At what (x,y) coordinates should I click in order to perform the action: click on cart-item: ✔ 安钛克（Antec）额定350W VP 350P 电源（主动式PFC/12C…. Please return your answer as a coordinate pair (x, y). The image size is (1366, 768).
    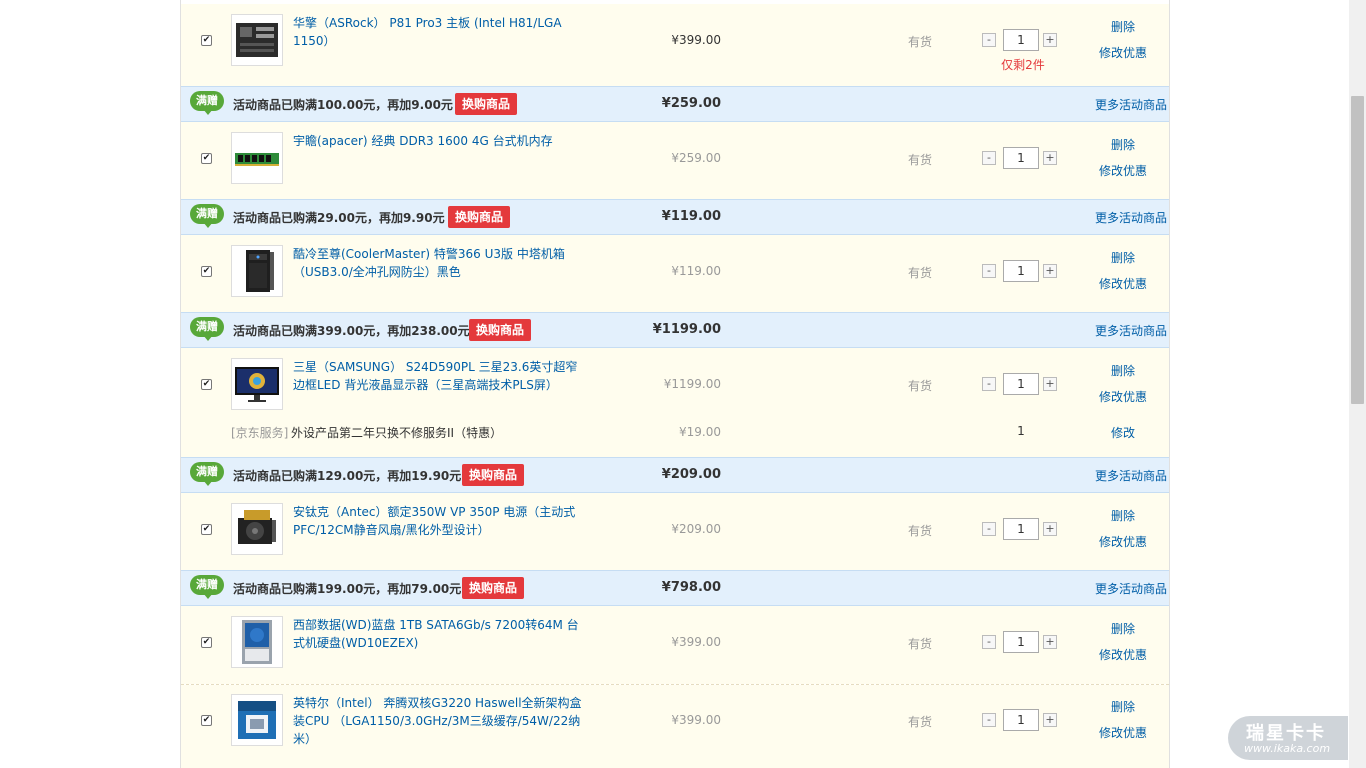
    Looking at the image, I should click on (675, 531).